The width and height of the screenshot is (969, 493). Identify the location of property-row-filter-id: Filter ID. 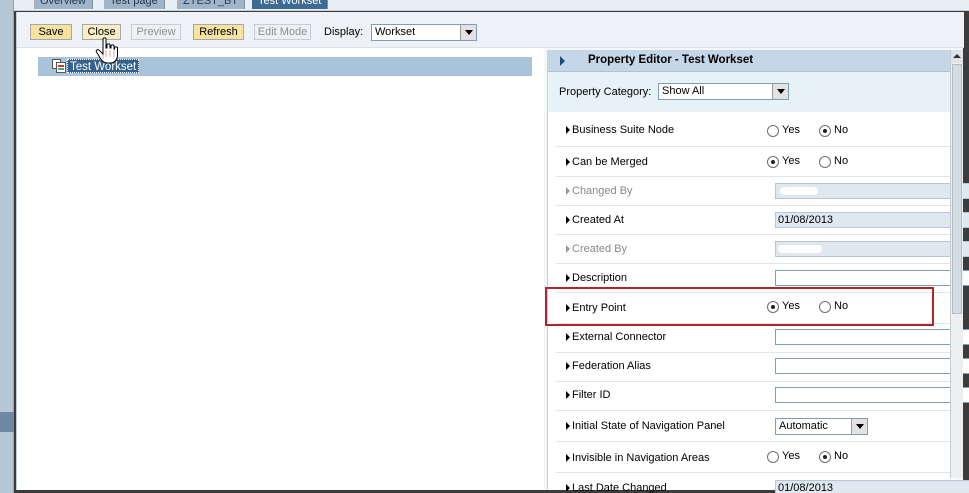
(762, 396).